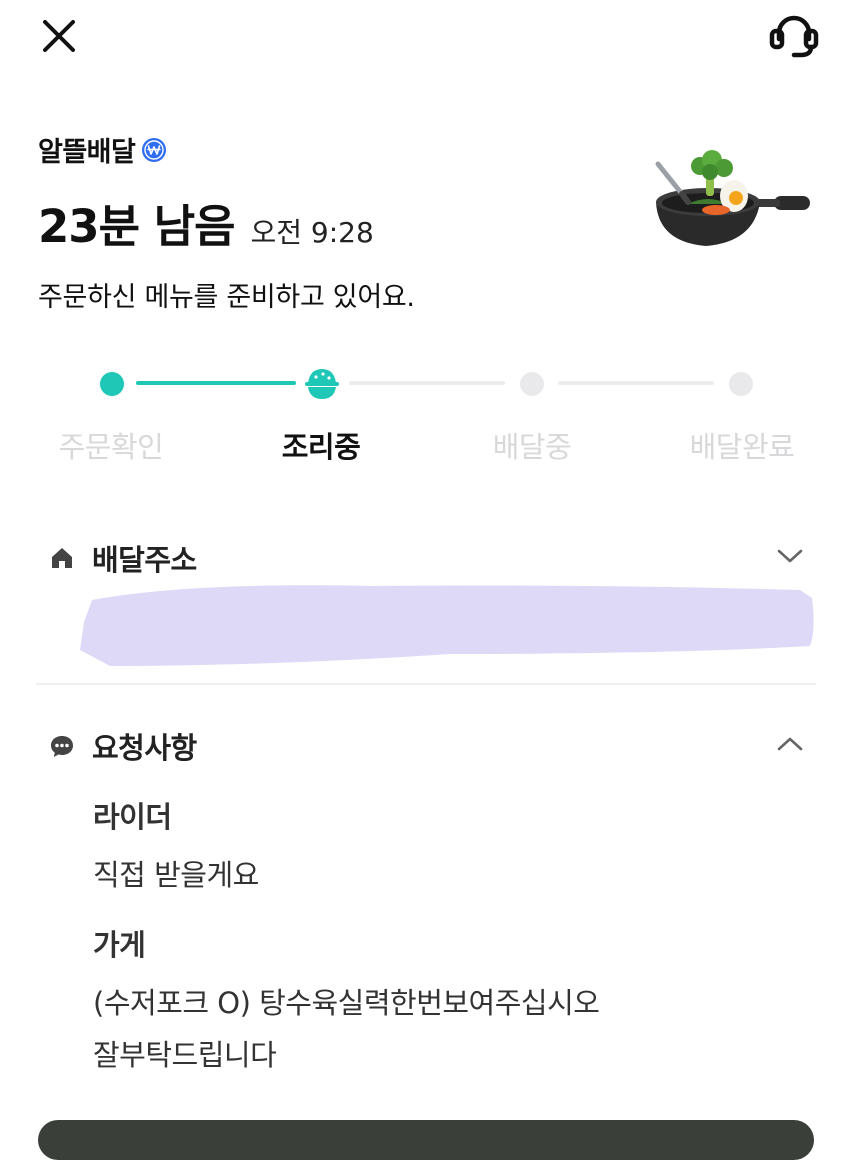  What do you see at coordinates (732, 198) in the screenshot?
I see `frying-pan-icon` at bounding box center [732, 198].